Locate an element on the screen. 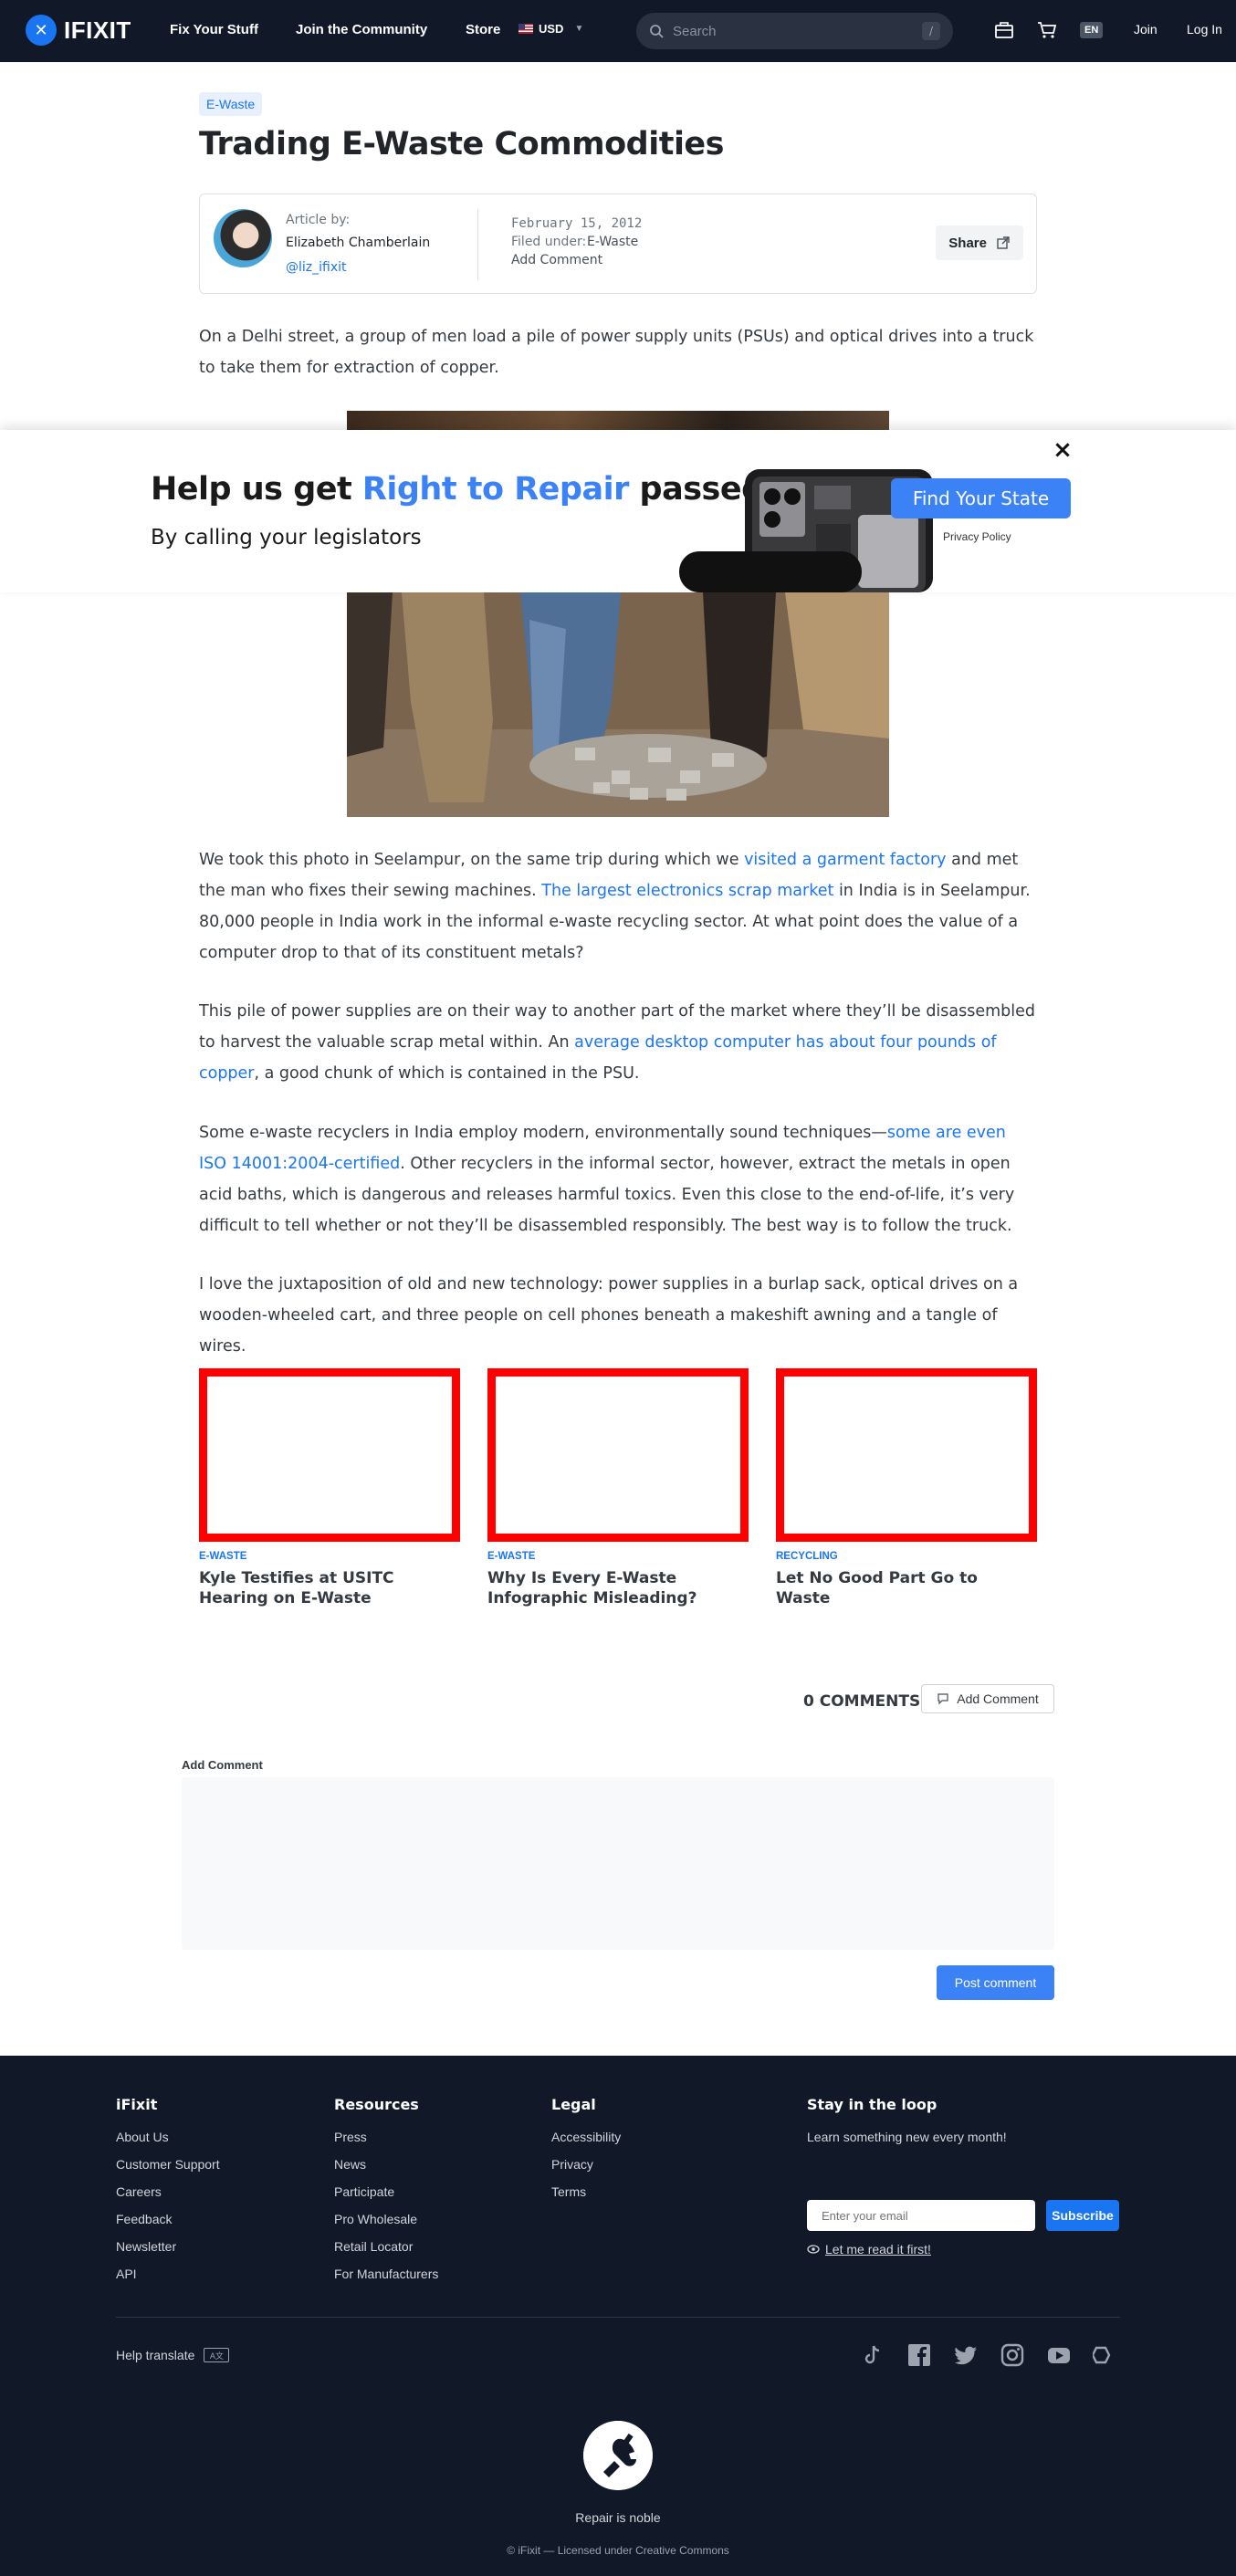 This screenshot has height=2576, width=1236. youtube-icon is located at coordinates (1059, 2355).